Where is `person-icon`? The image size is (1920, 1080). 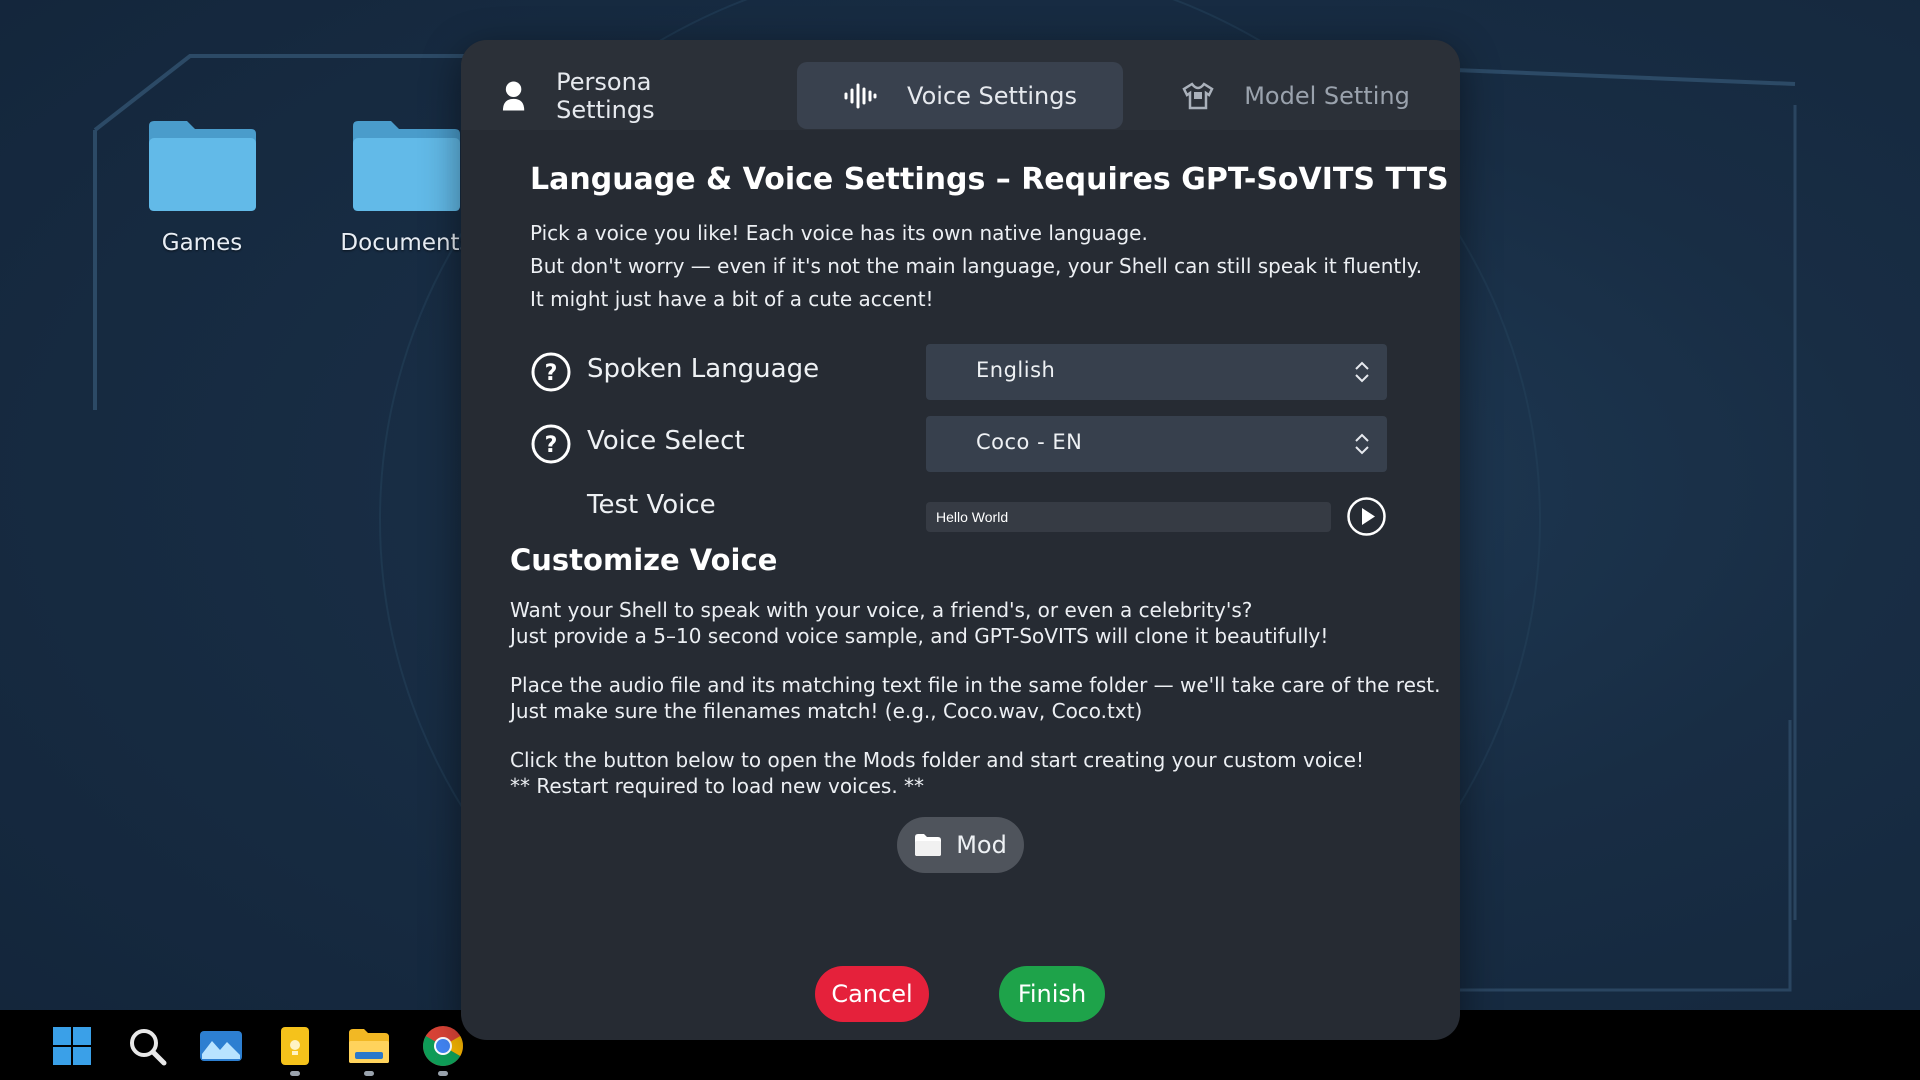
person-icon is located at coordinates (513, 95).